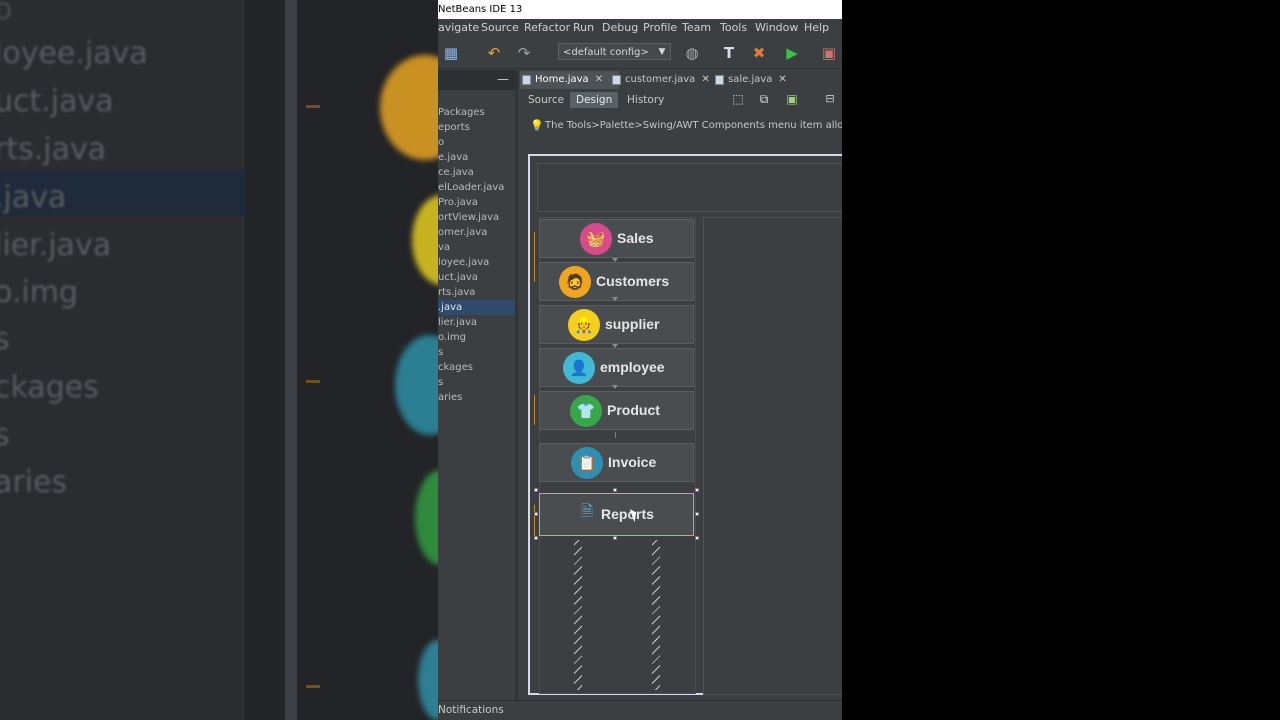 The image size is (1280, 720). I want to click on reports-button: 🗎 Reports, so click(616, 514).